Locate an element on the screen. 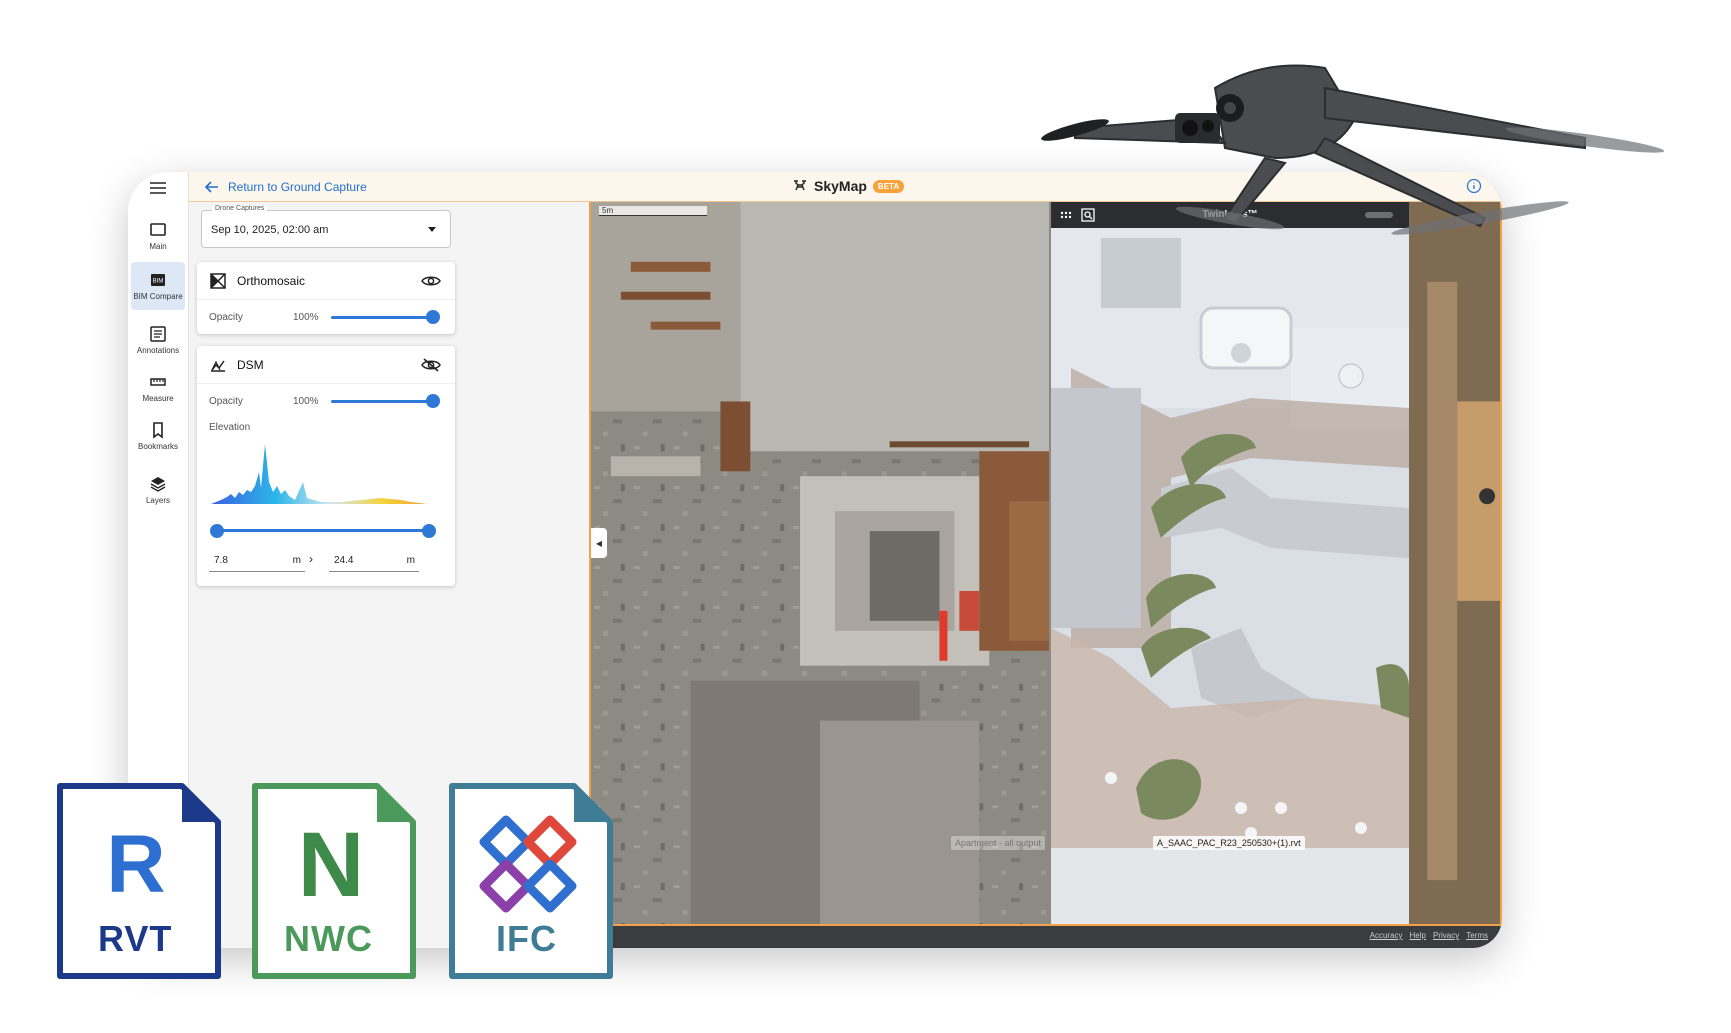 This screenshot has width=1731, height=1033. orthomosaic-card: Orthomosaic Opacity 100% is located at coordinates (326, 298).